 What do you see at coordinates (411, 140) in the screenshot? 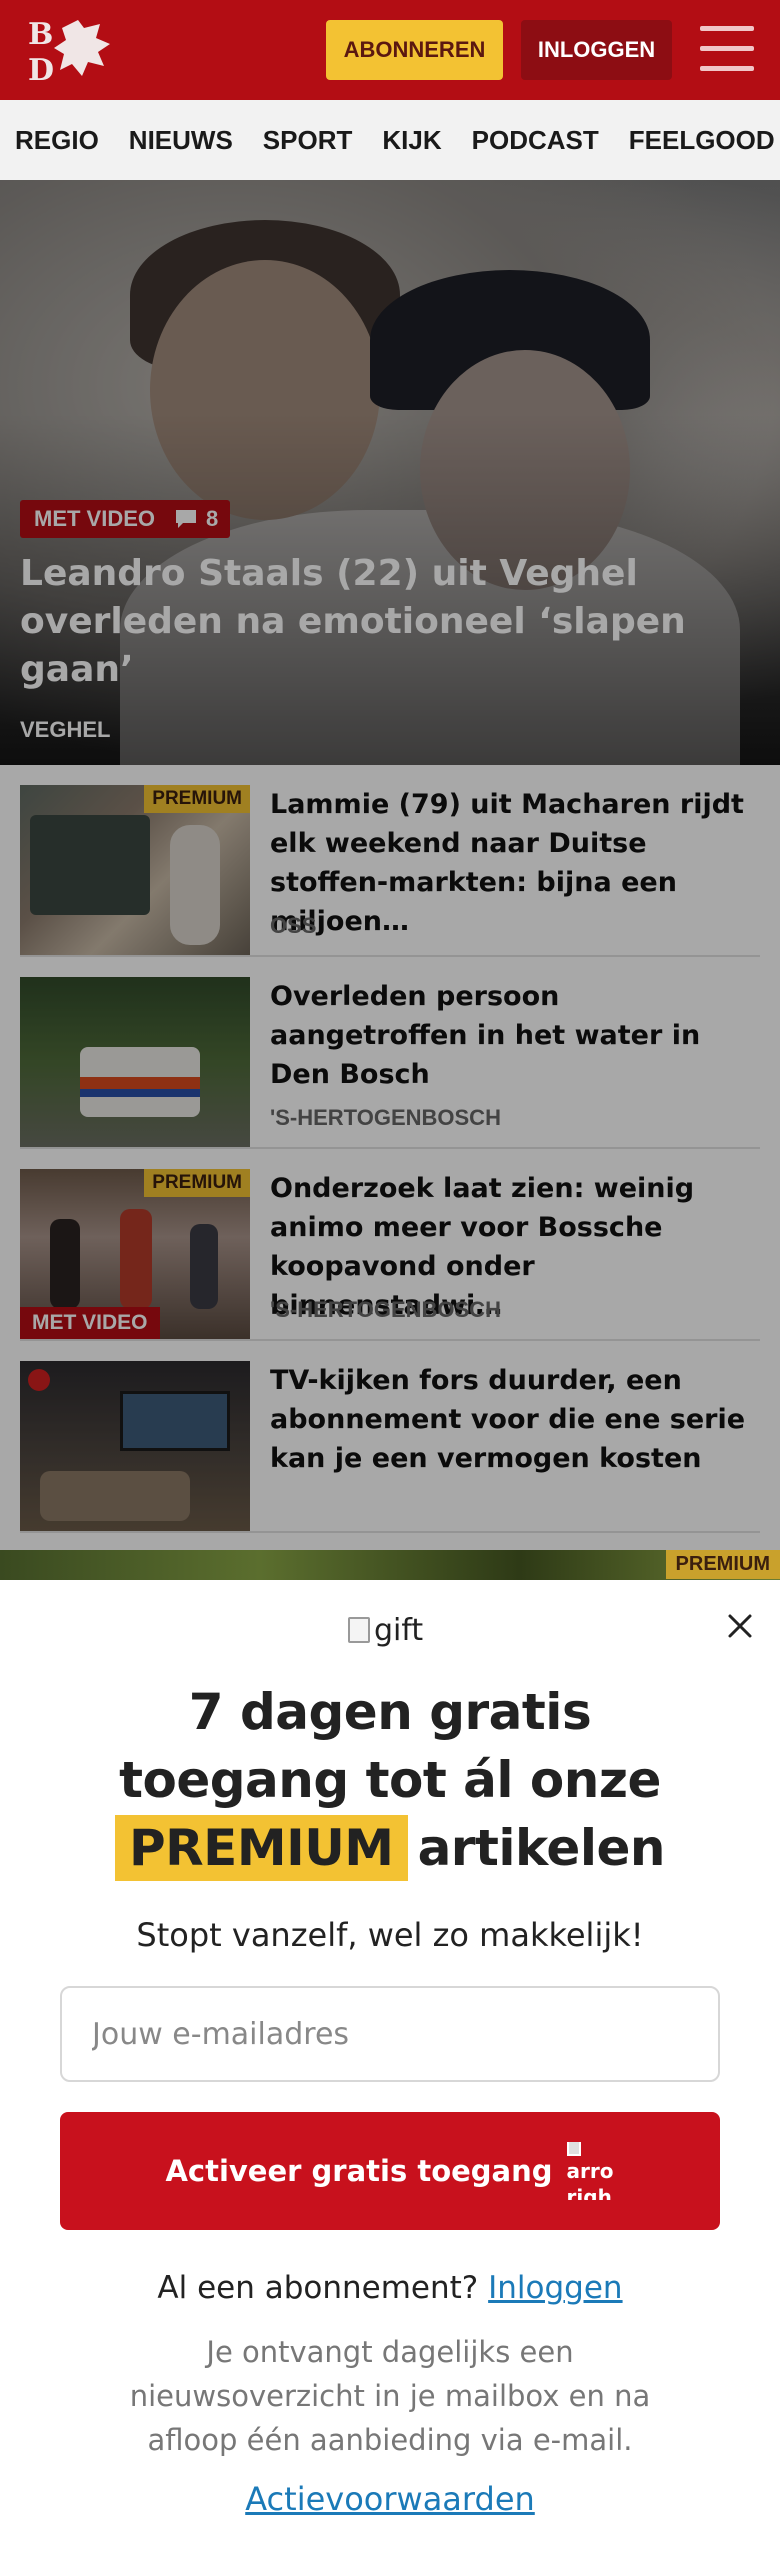
I see `nav-item-kijk: KIJK` at bounding box center [411, 140].